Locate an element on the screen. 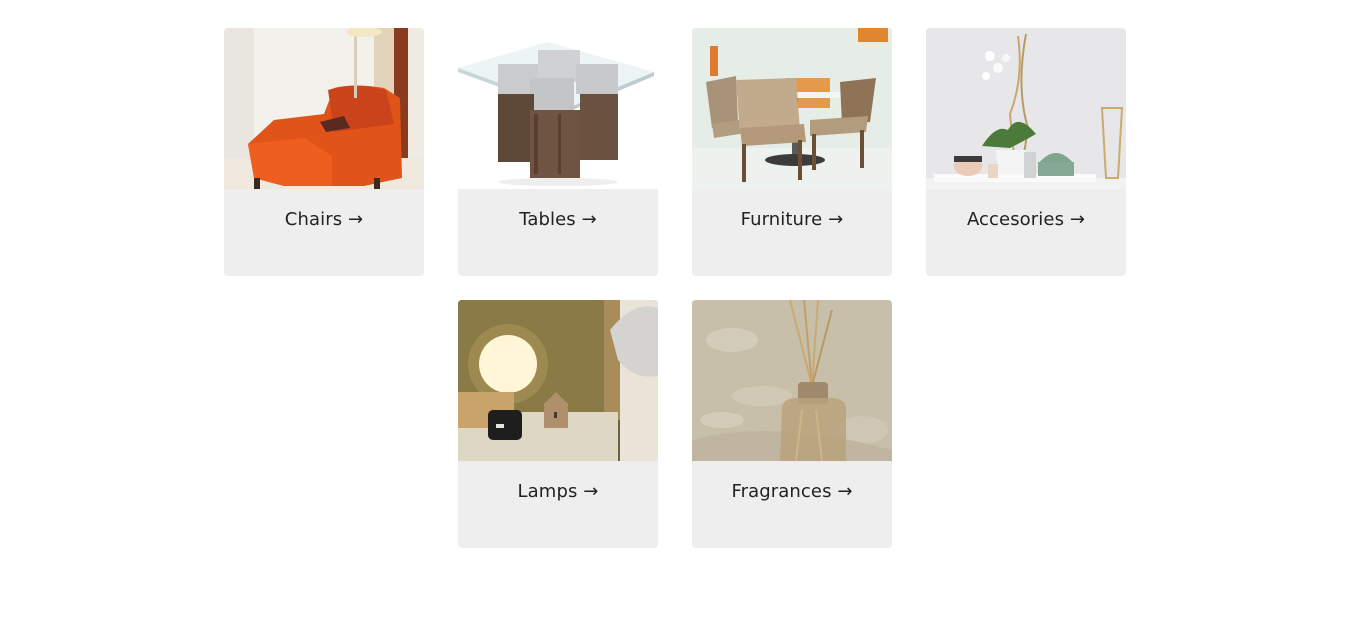 This screenshot has height=643, width=1349. tables-image is located at coordinates (558, 108).